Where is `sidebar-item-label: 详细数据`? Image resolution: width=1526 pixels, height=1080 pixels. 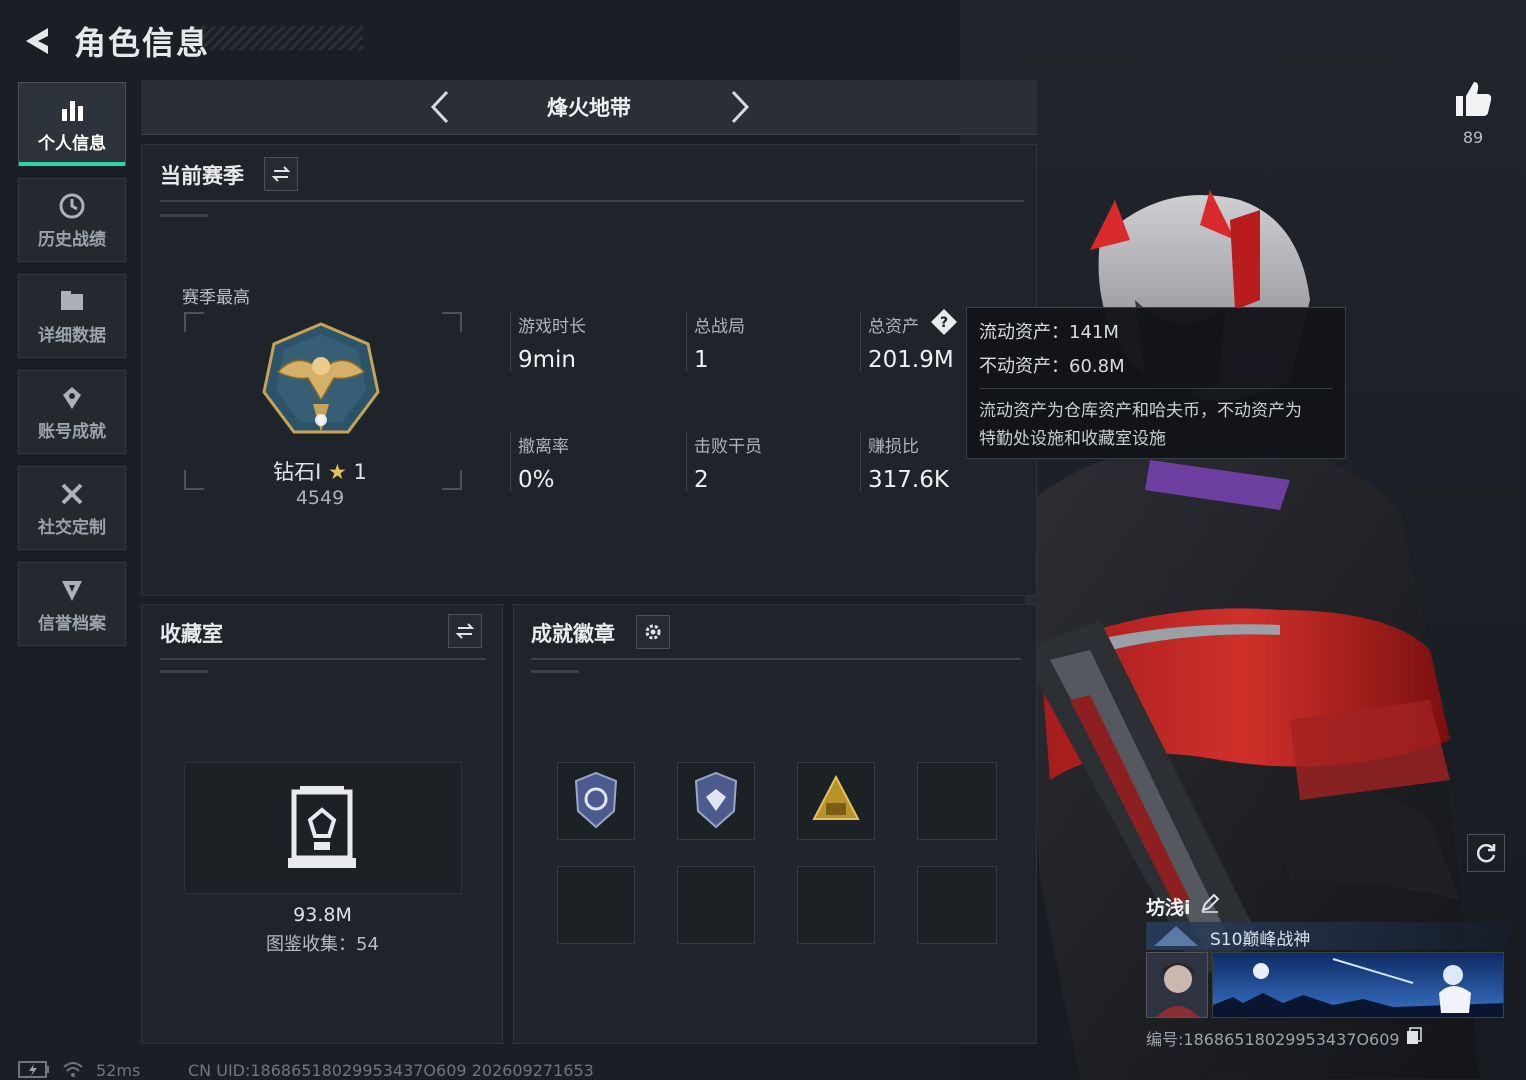
sidebar-item-label: 详细数据 is located at coordinates (72, 335).